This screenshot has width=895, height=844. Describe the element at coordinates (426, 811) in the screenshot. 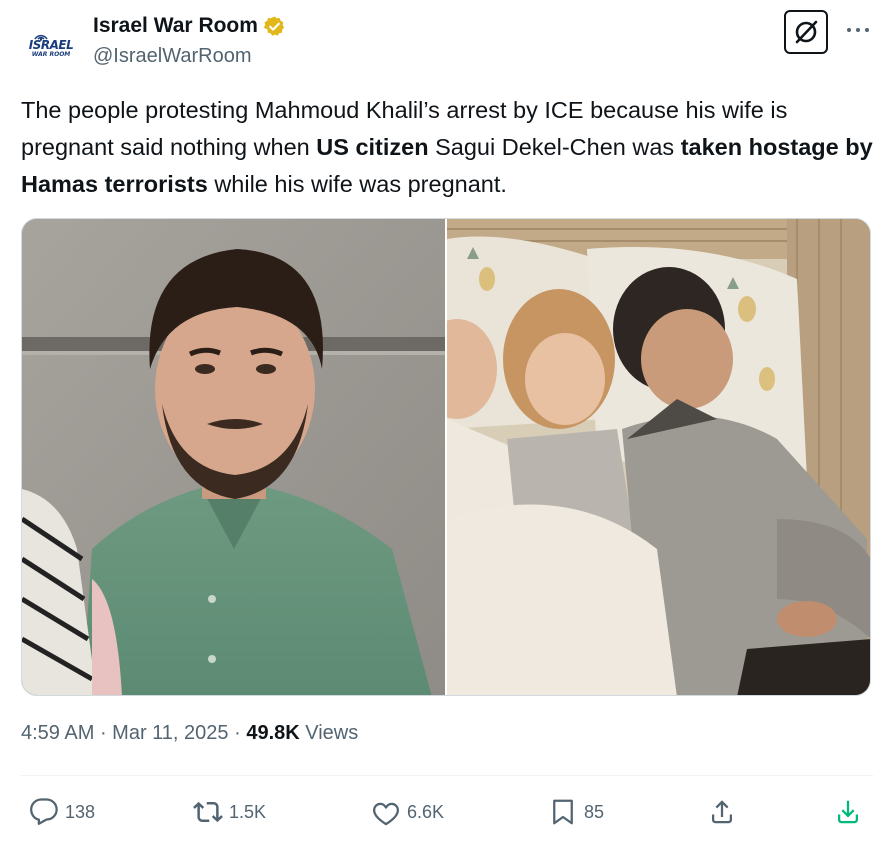

I see `like-count: 6.6K` at that location.